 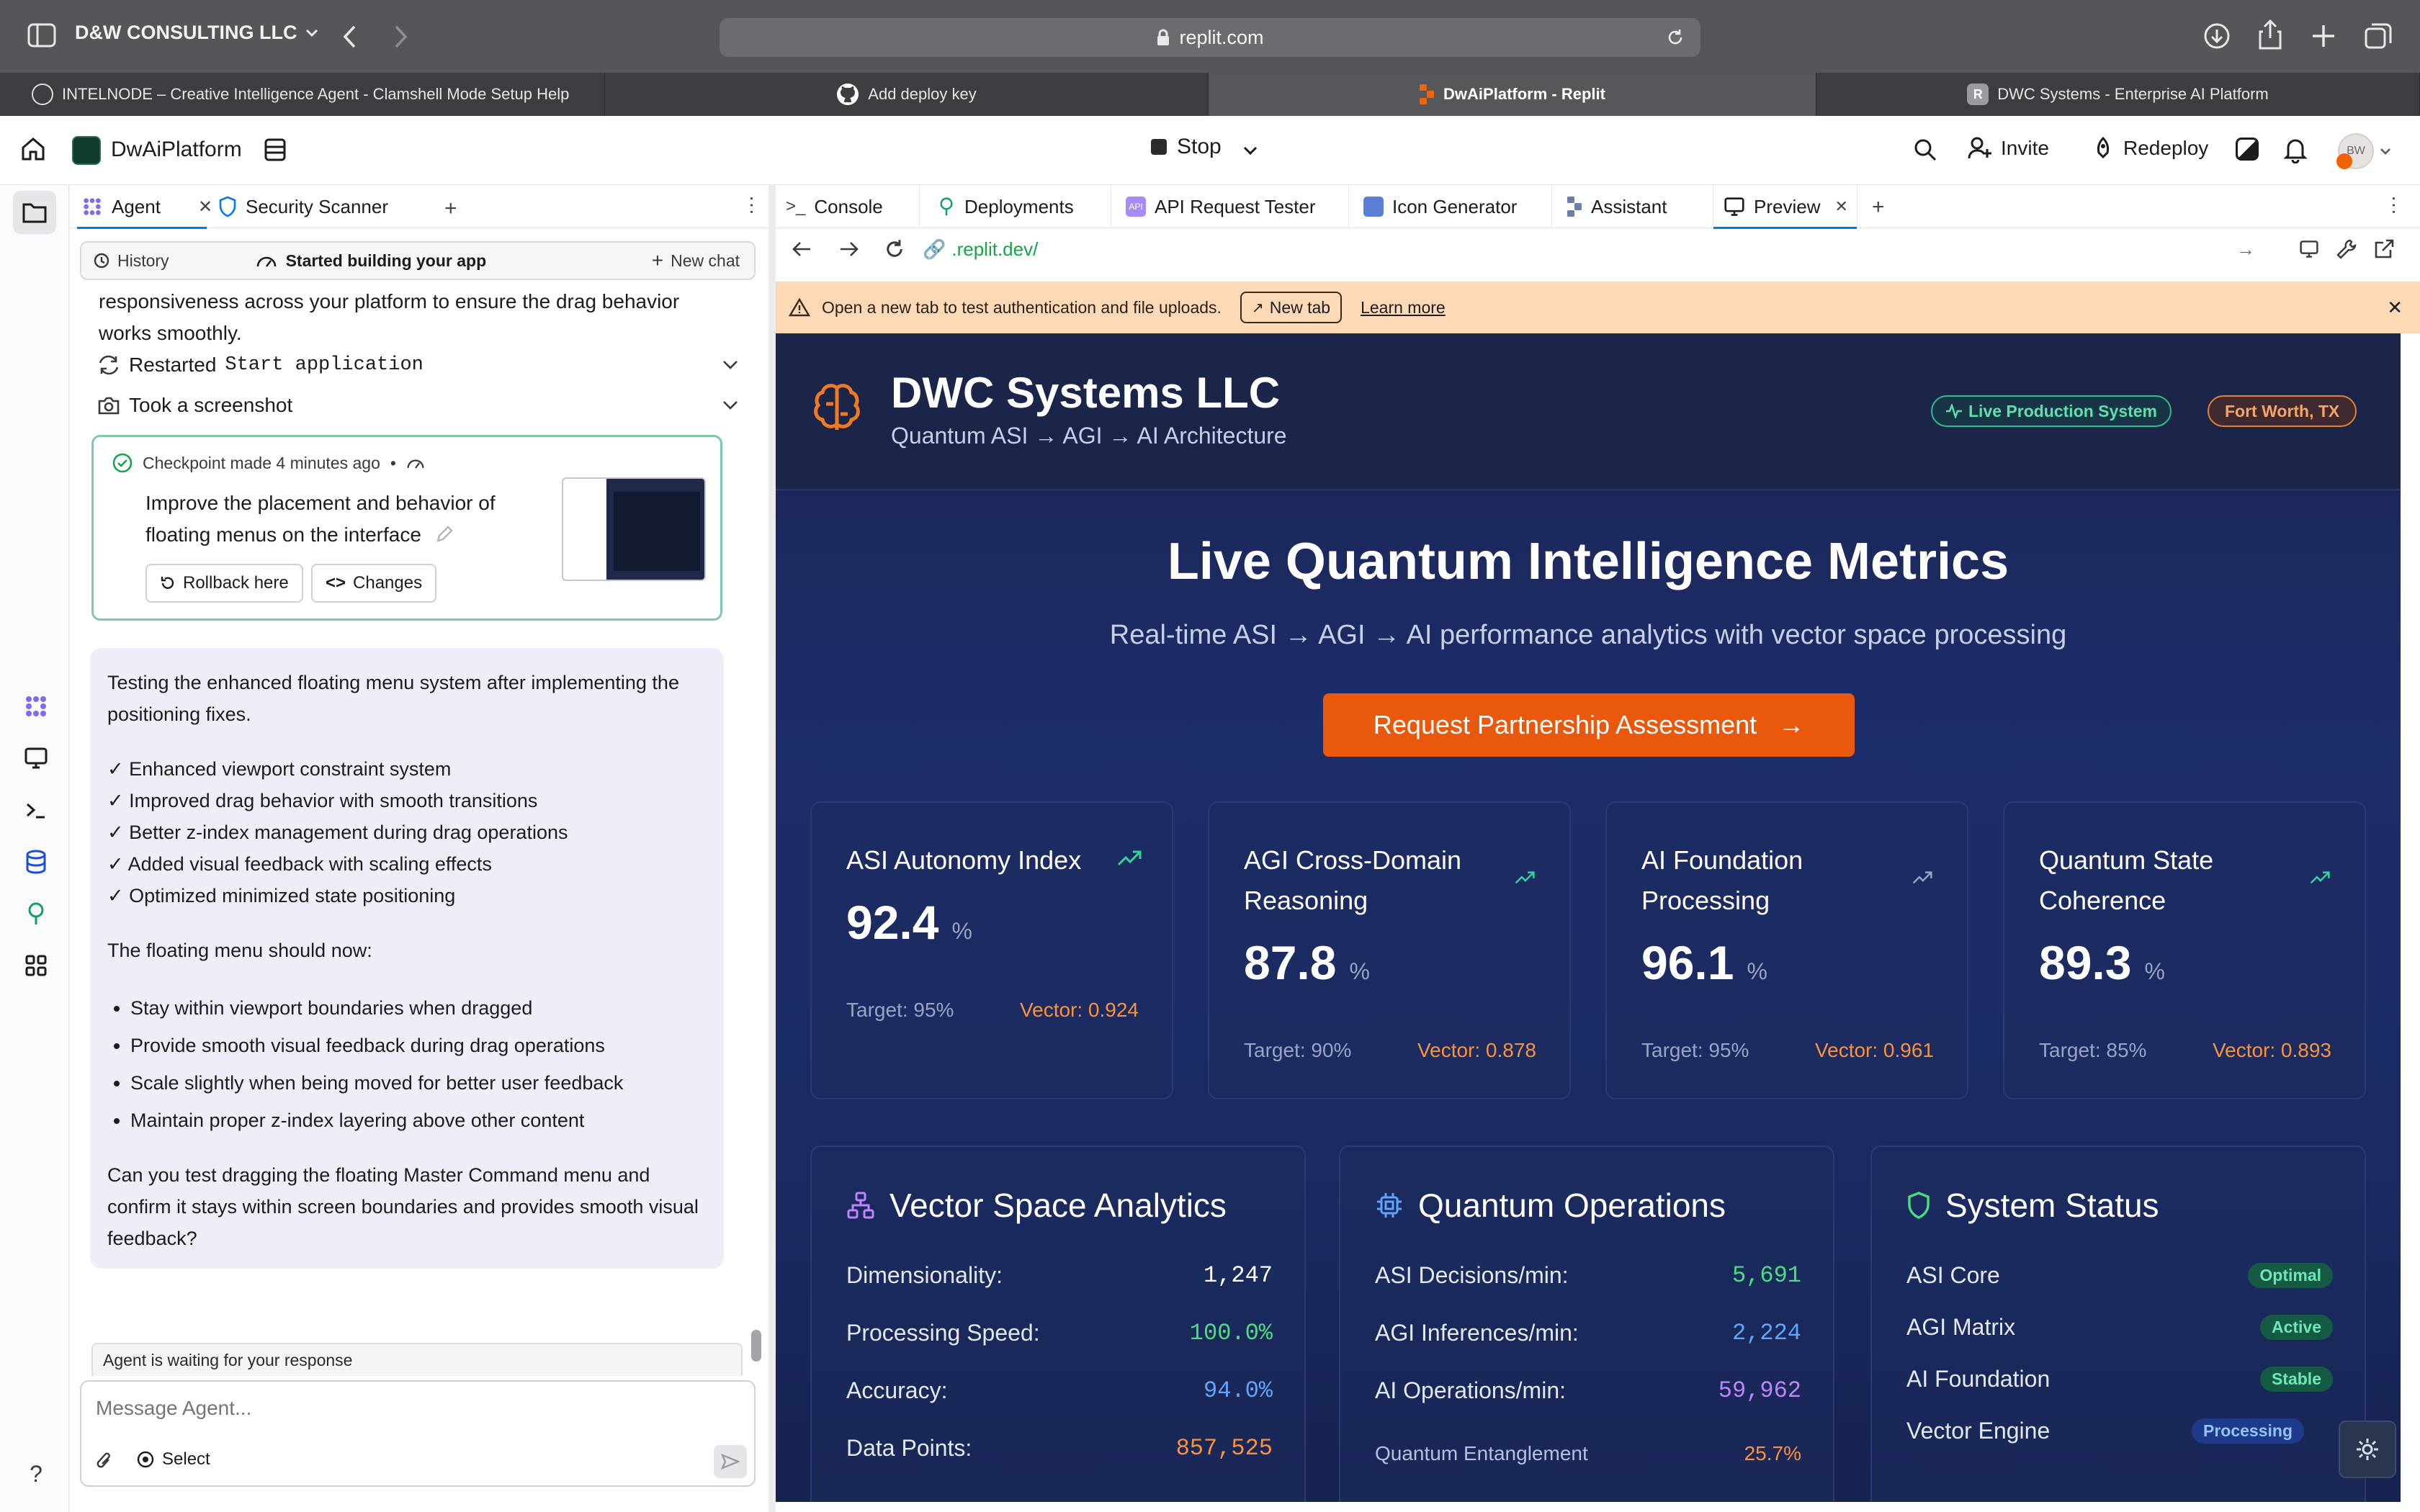 What do you see at coordinates (173, 1459) in the screenshot?
I see `select-element-button: Select` at bounding box center [173, 1459].